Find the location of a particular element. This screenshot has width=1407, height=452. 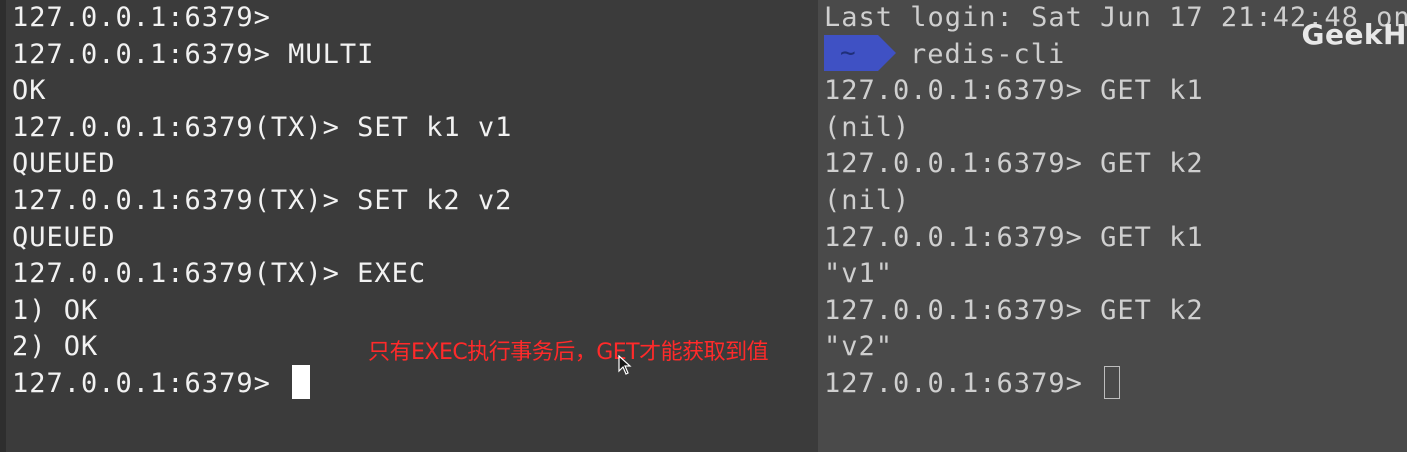

video-annotation: 只有EXEC执行事务后，GET才能获取到值 is located at coordinates (568, 352).